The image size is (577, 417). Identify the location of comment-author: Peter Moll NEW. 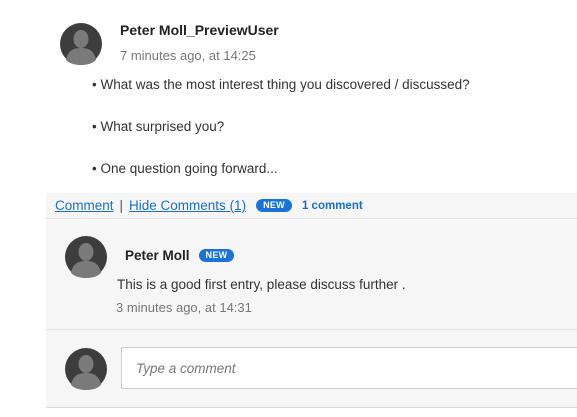
(180, 255).